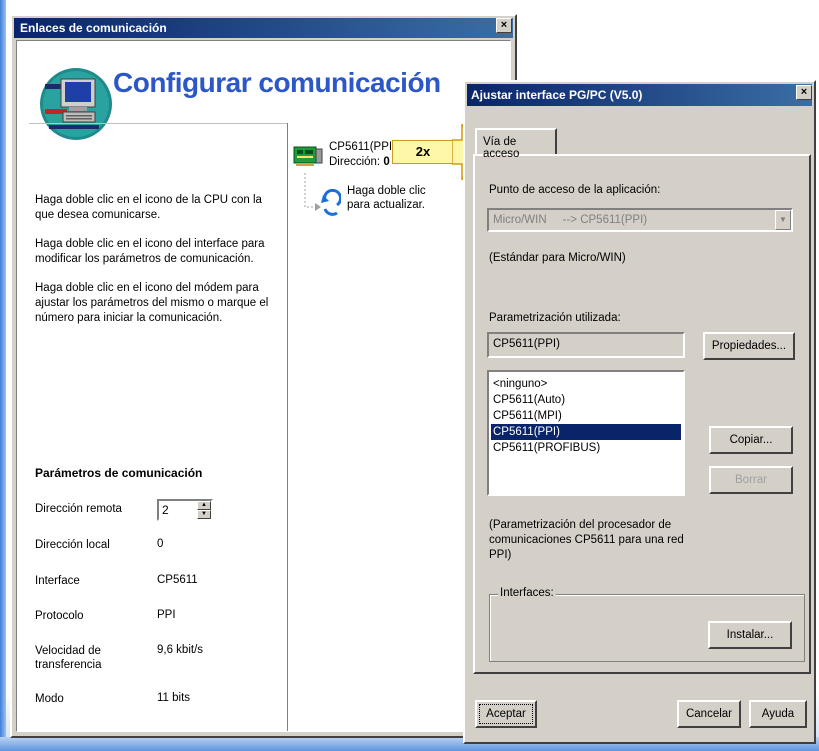  Describe the element at coordinates (423, 152) in the screenshot. I see `double-click-callout: 2x` at that location.